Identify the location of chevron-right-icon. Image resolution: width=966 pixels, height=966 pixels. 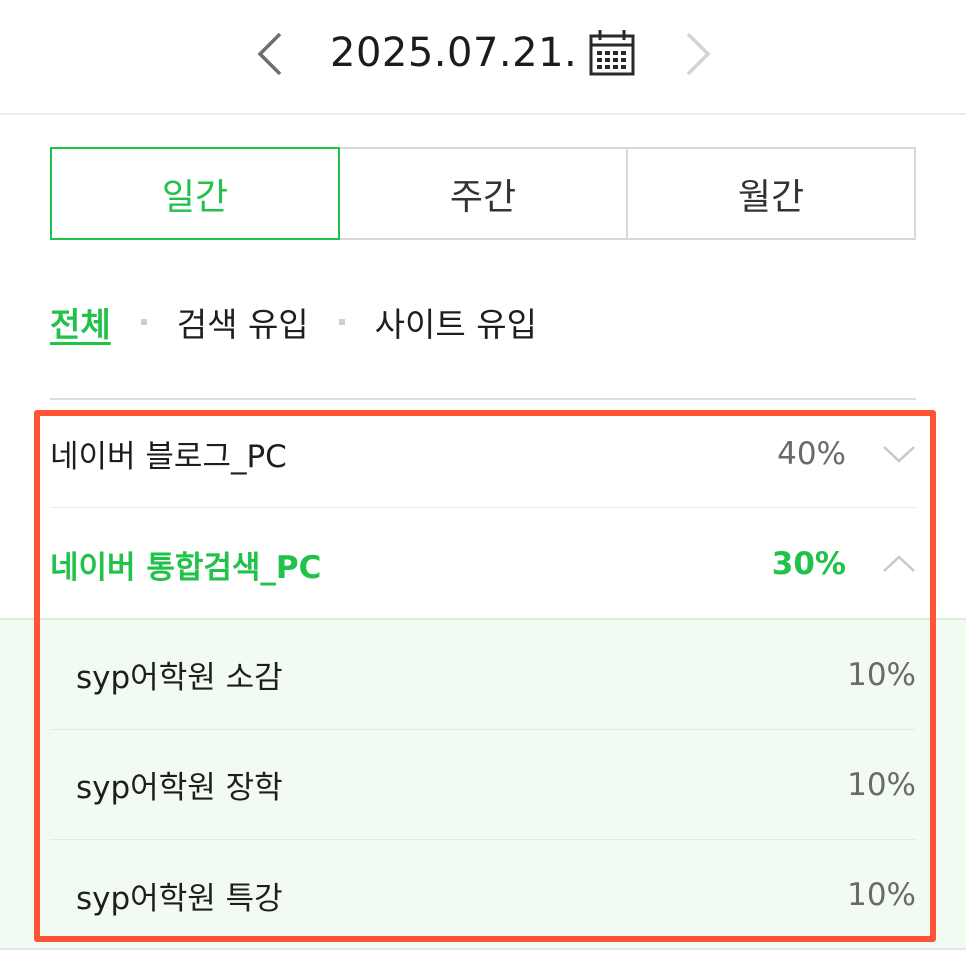
(698, 54).